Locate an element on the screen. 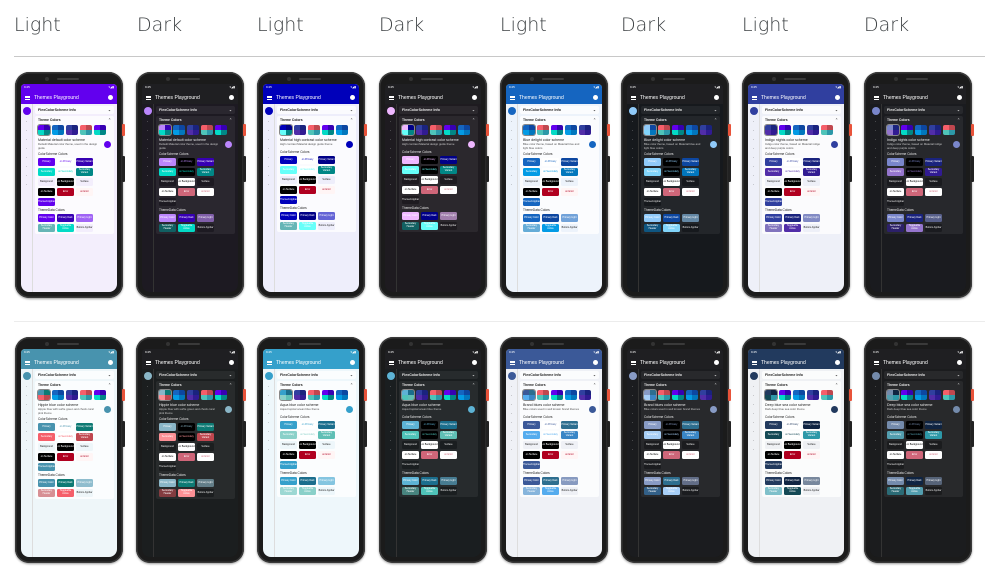 The height and width of the screenshot is (587, 985). color-chip: on Background is located at coordinates (792, 182).